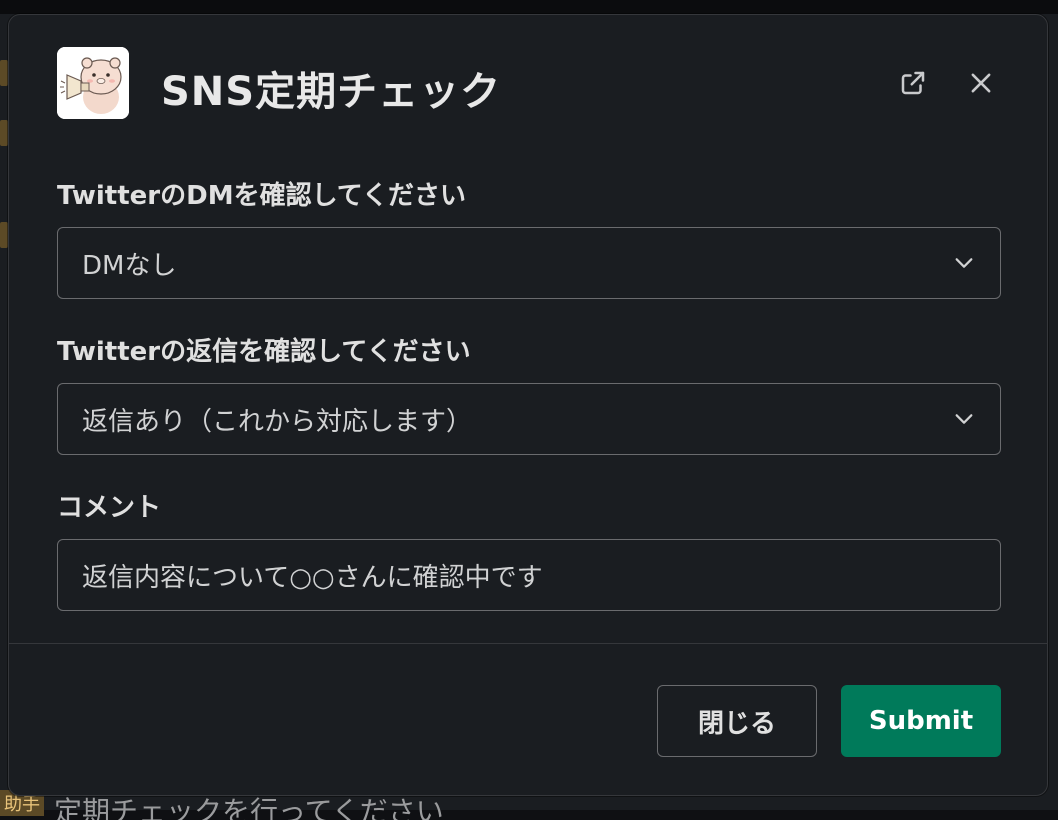 The width and height of the screenshot is (1058, 820). Describe the element at coordinates (249, 807) in the screenshot. I see `background-message-text: 定期チェックを行ってください` at that location.